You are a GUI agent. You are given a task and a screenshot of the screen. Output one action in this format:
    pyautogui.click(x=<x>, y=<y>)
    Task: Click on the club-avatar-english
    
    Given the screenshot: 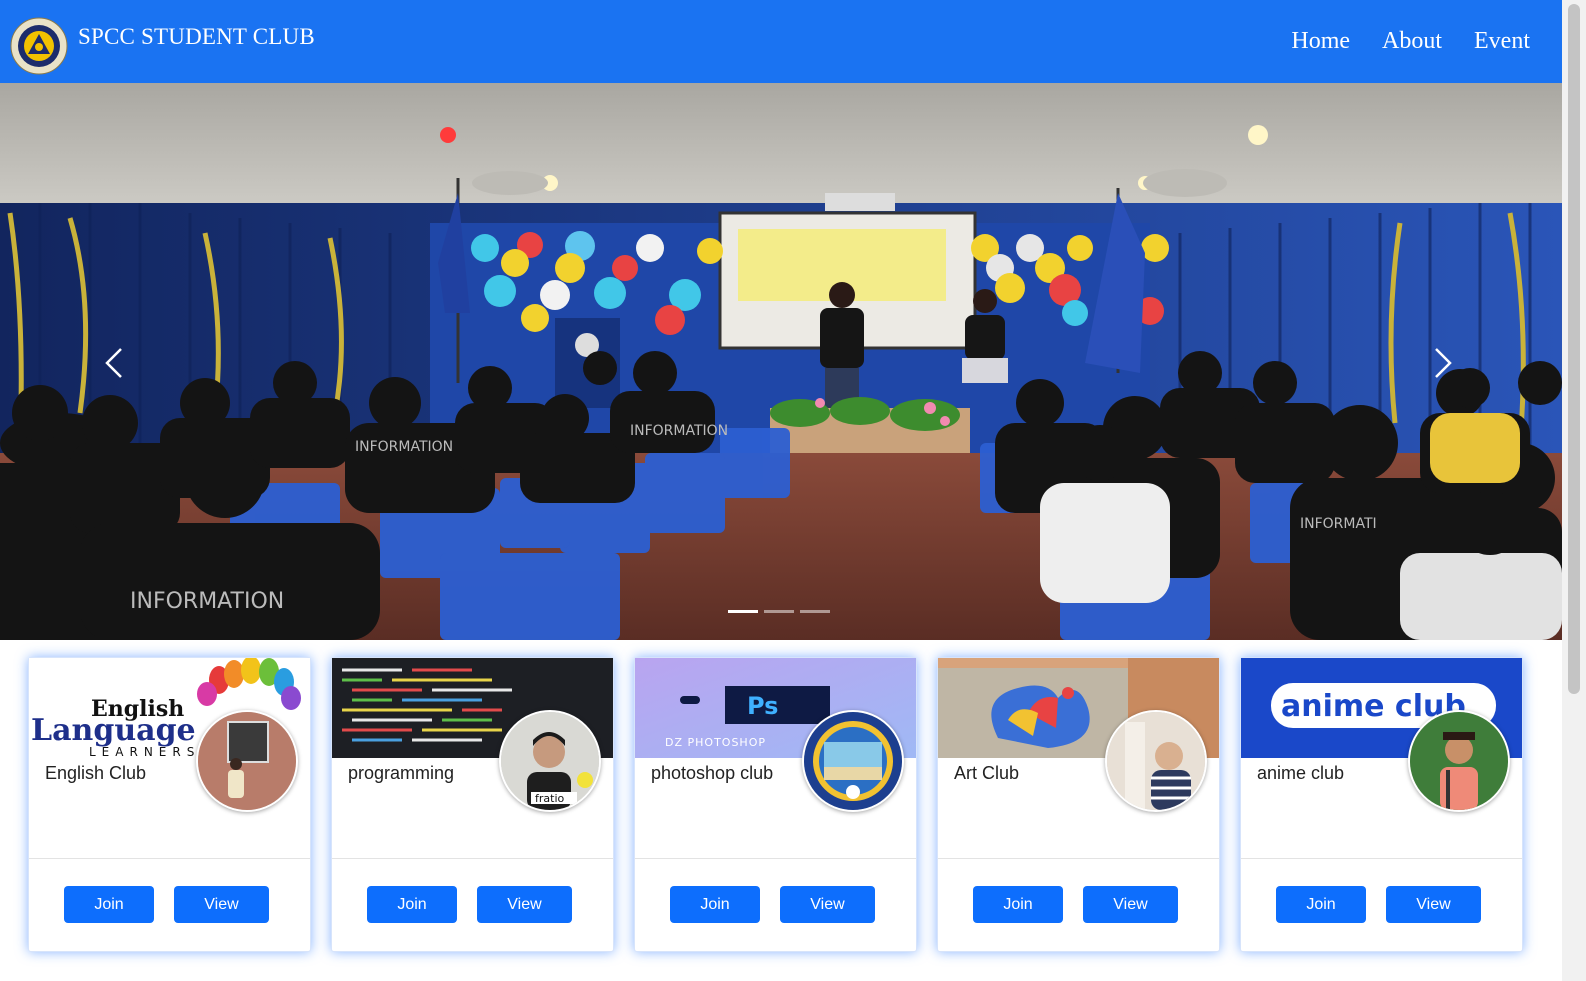 What is the action you would take?
    pyautogui.click(x=247, y=761)
    